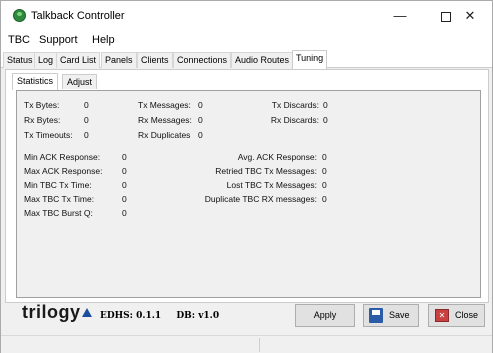 This screenshot has height=353, width=493. What do you see at coordinates (170, 135) in the screenshot?
I see `stat-rx-duplicates: Rx Duplicates 0` at bounding box center [170, 135].